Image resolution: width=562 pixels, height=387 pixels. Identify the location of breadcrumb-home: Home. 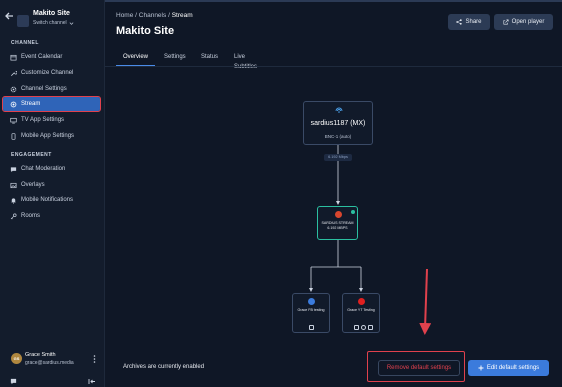
(124, 15).